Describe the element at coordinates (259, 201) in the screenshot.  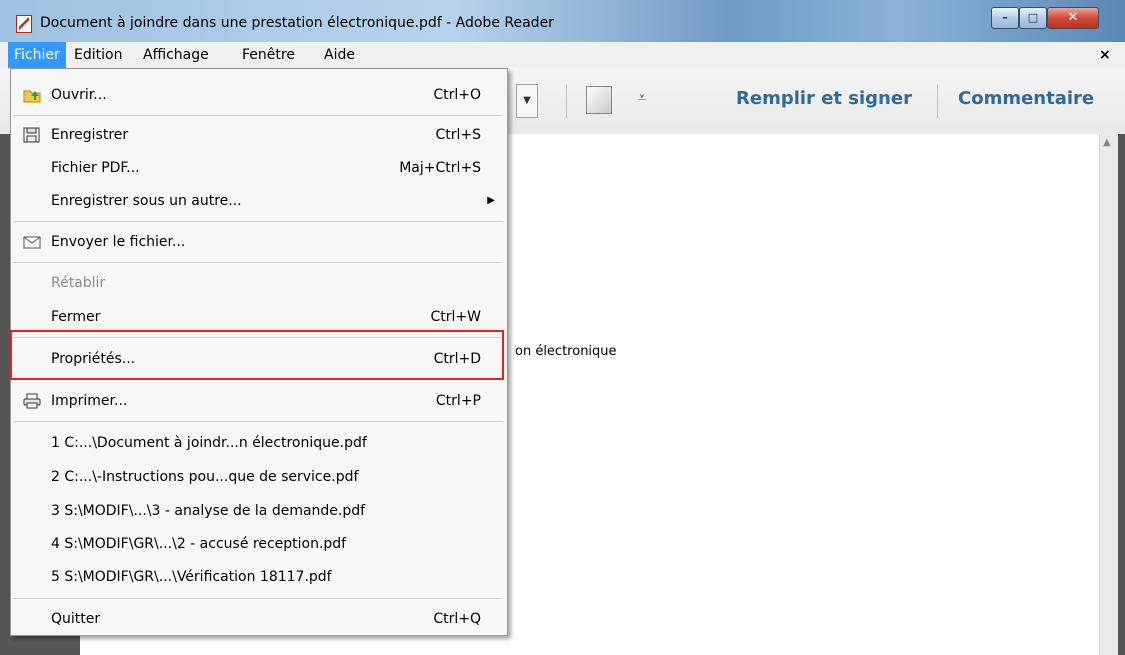
I see `menu-item-save-as-other: Enregistrer sous un autre... ▶` at that location.